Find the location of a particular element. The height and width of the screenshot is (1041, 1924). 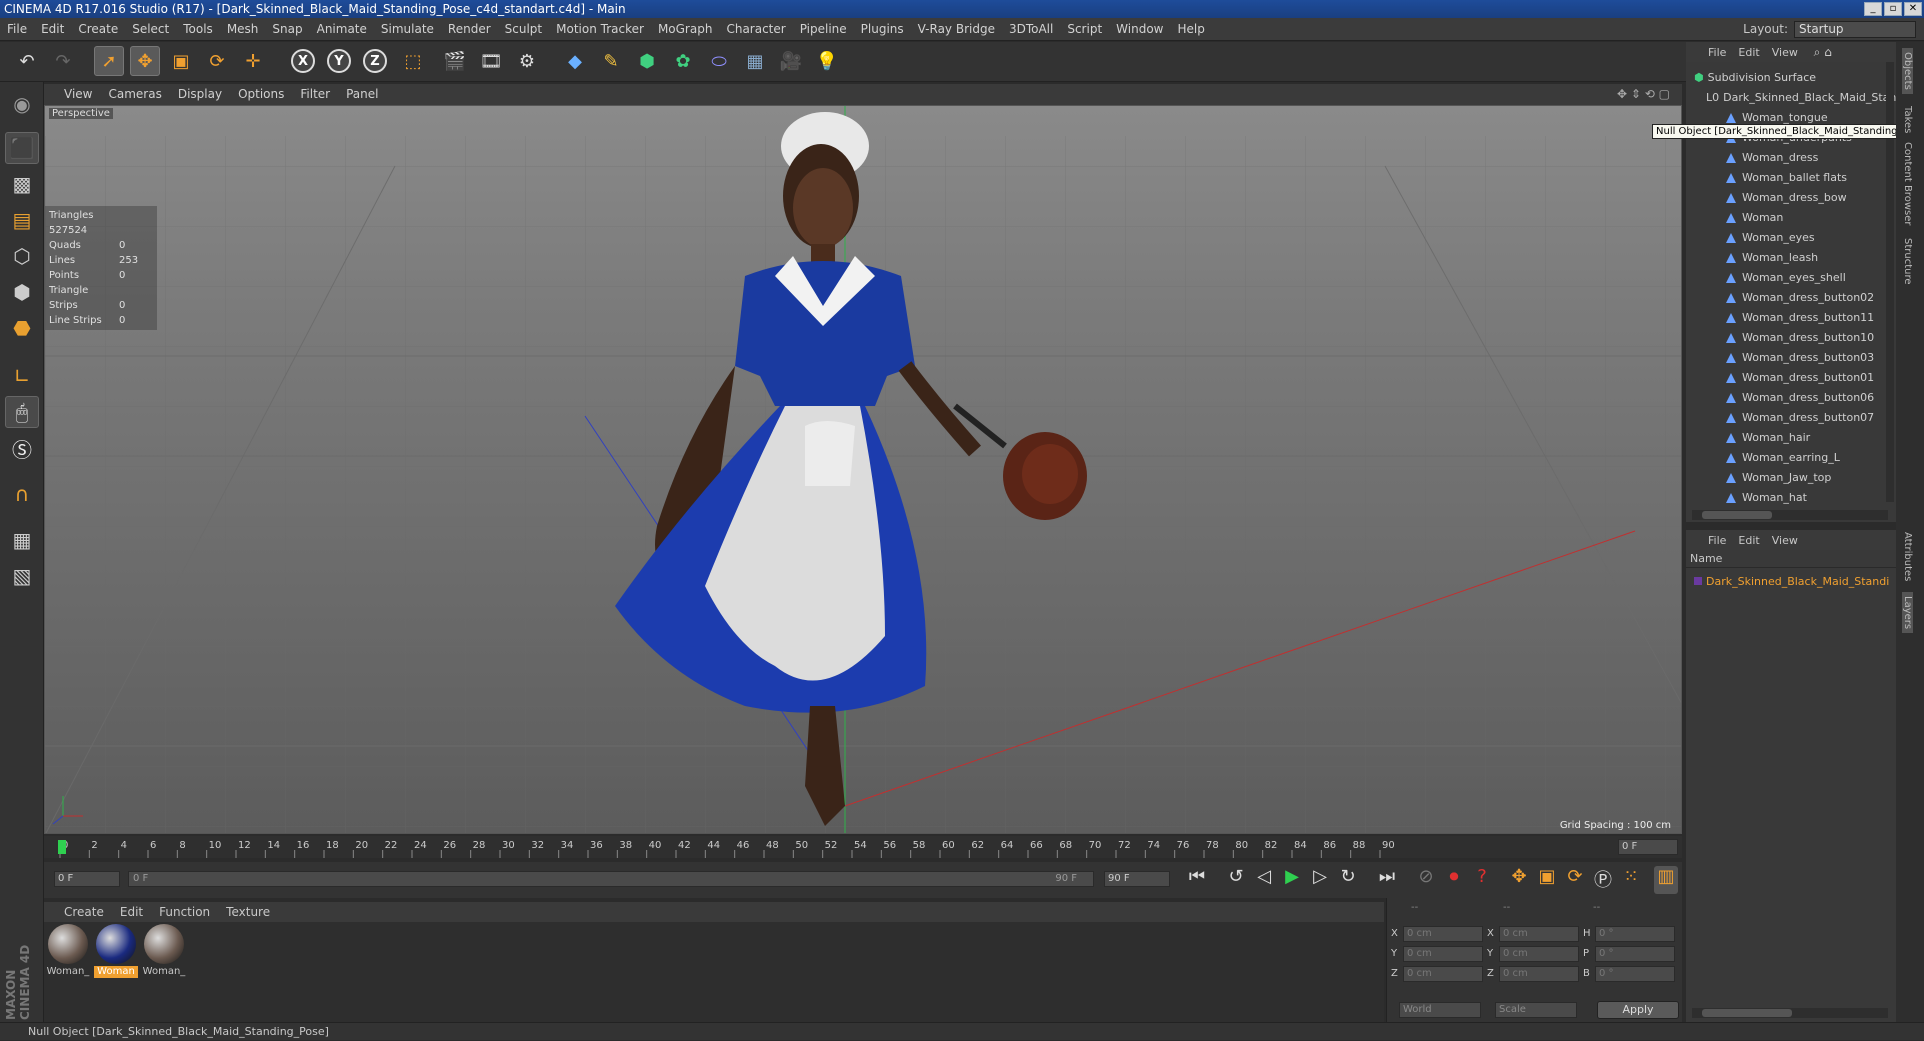

key-position-icon: ✥ is located at coordinates (1519, 880).